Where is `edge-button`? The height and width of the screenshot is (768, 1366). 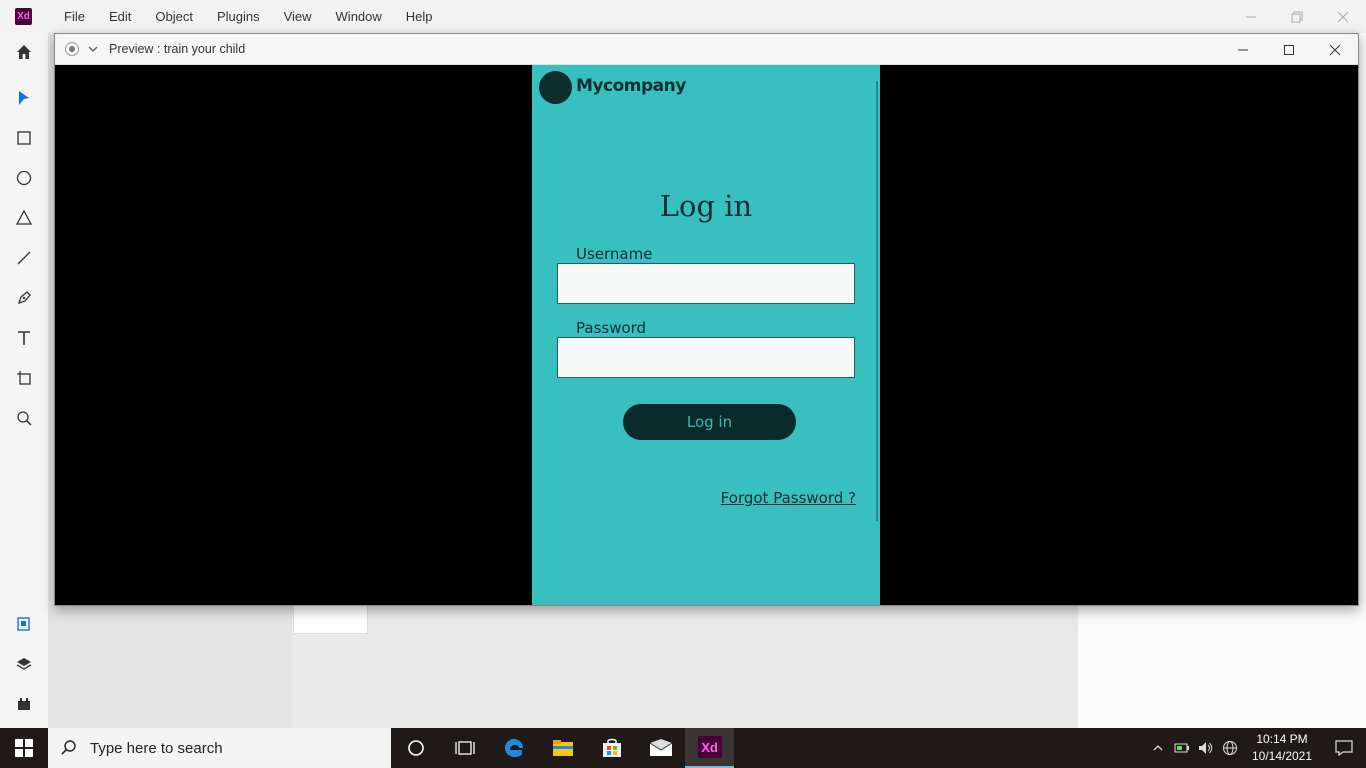
edge-button is located at coordinates (513, 748).